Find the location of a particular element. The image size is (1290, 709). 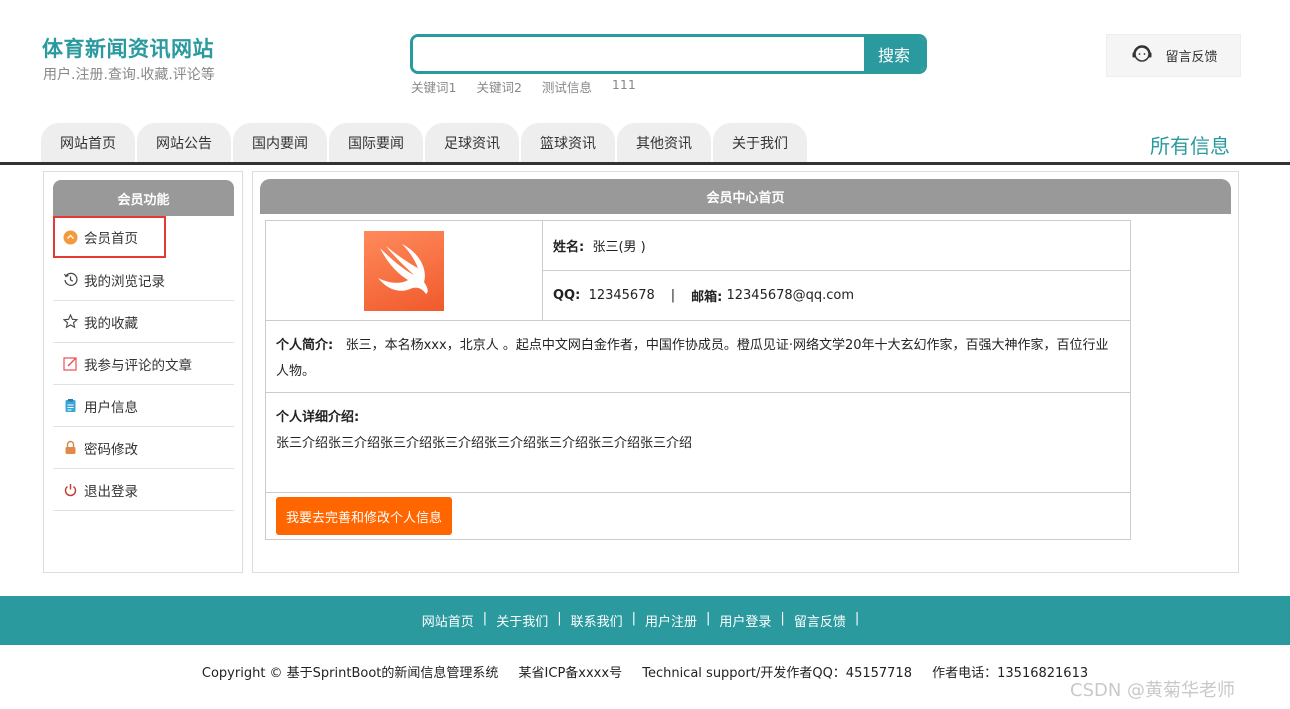

site-subtitle: 用户.注册.查询.收藏.评论等 is located at coordinates (129, 75).